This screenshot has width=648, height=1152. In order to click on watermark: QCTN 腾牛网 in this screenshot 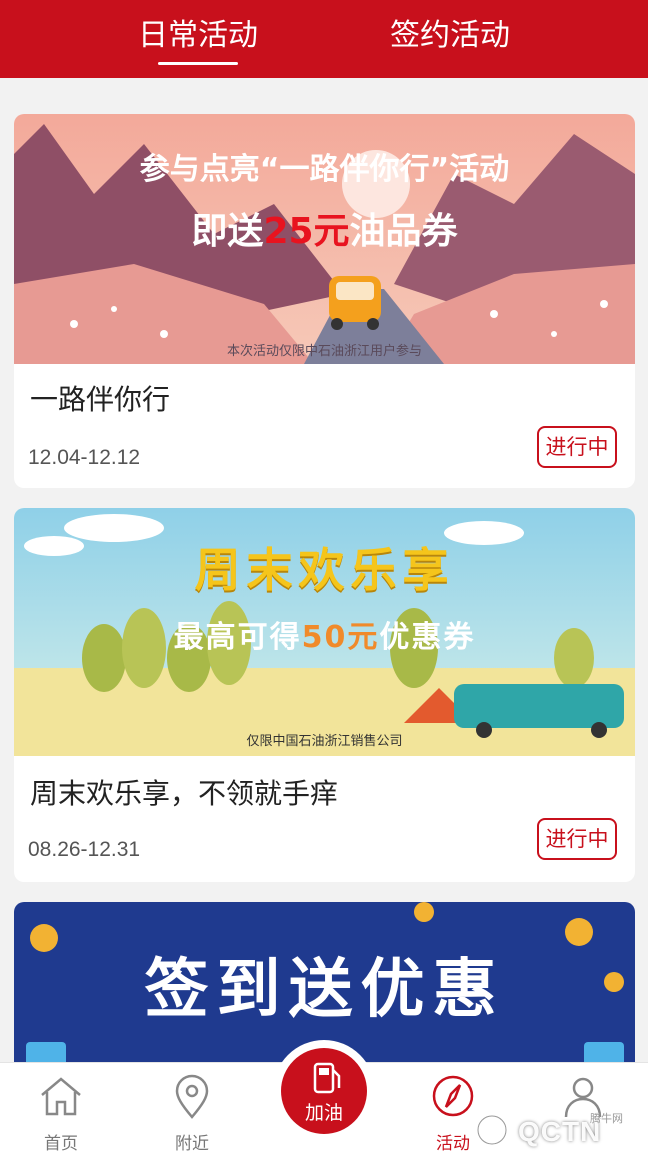, I will do `click(555, 1130)`.